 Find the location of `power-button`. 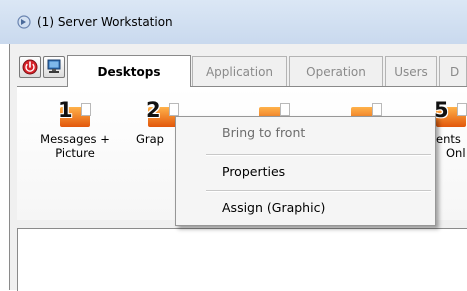

power-button is located at coordinates (30, 67).